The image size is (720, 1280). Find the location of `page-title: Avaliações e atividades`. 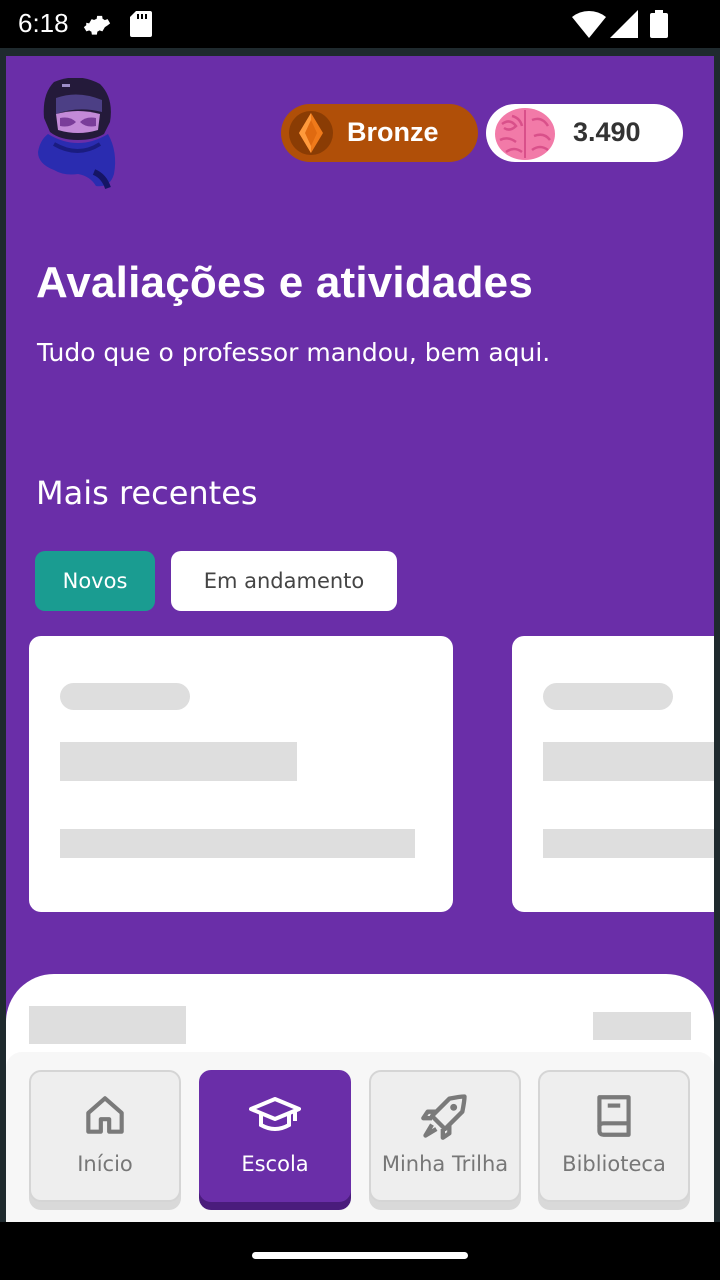

page-title: Avaliações e atividades is located at coordinates (285, 282).